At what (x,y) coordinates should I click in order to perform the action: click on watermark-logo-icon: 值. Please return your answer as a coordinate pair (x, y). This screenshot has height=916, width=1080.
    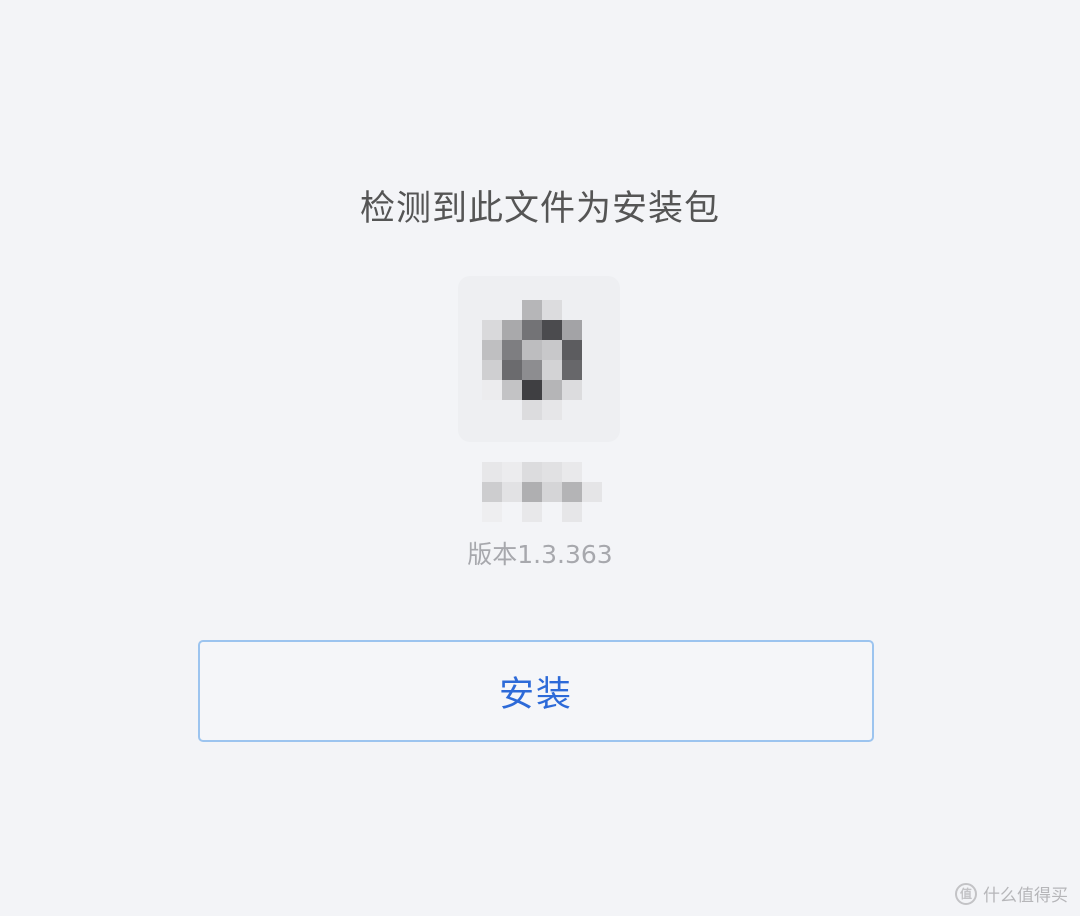
    Looking at the image, I should click on (966, 893).